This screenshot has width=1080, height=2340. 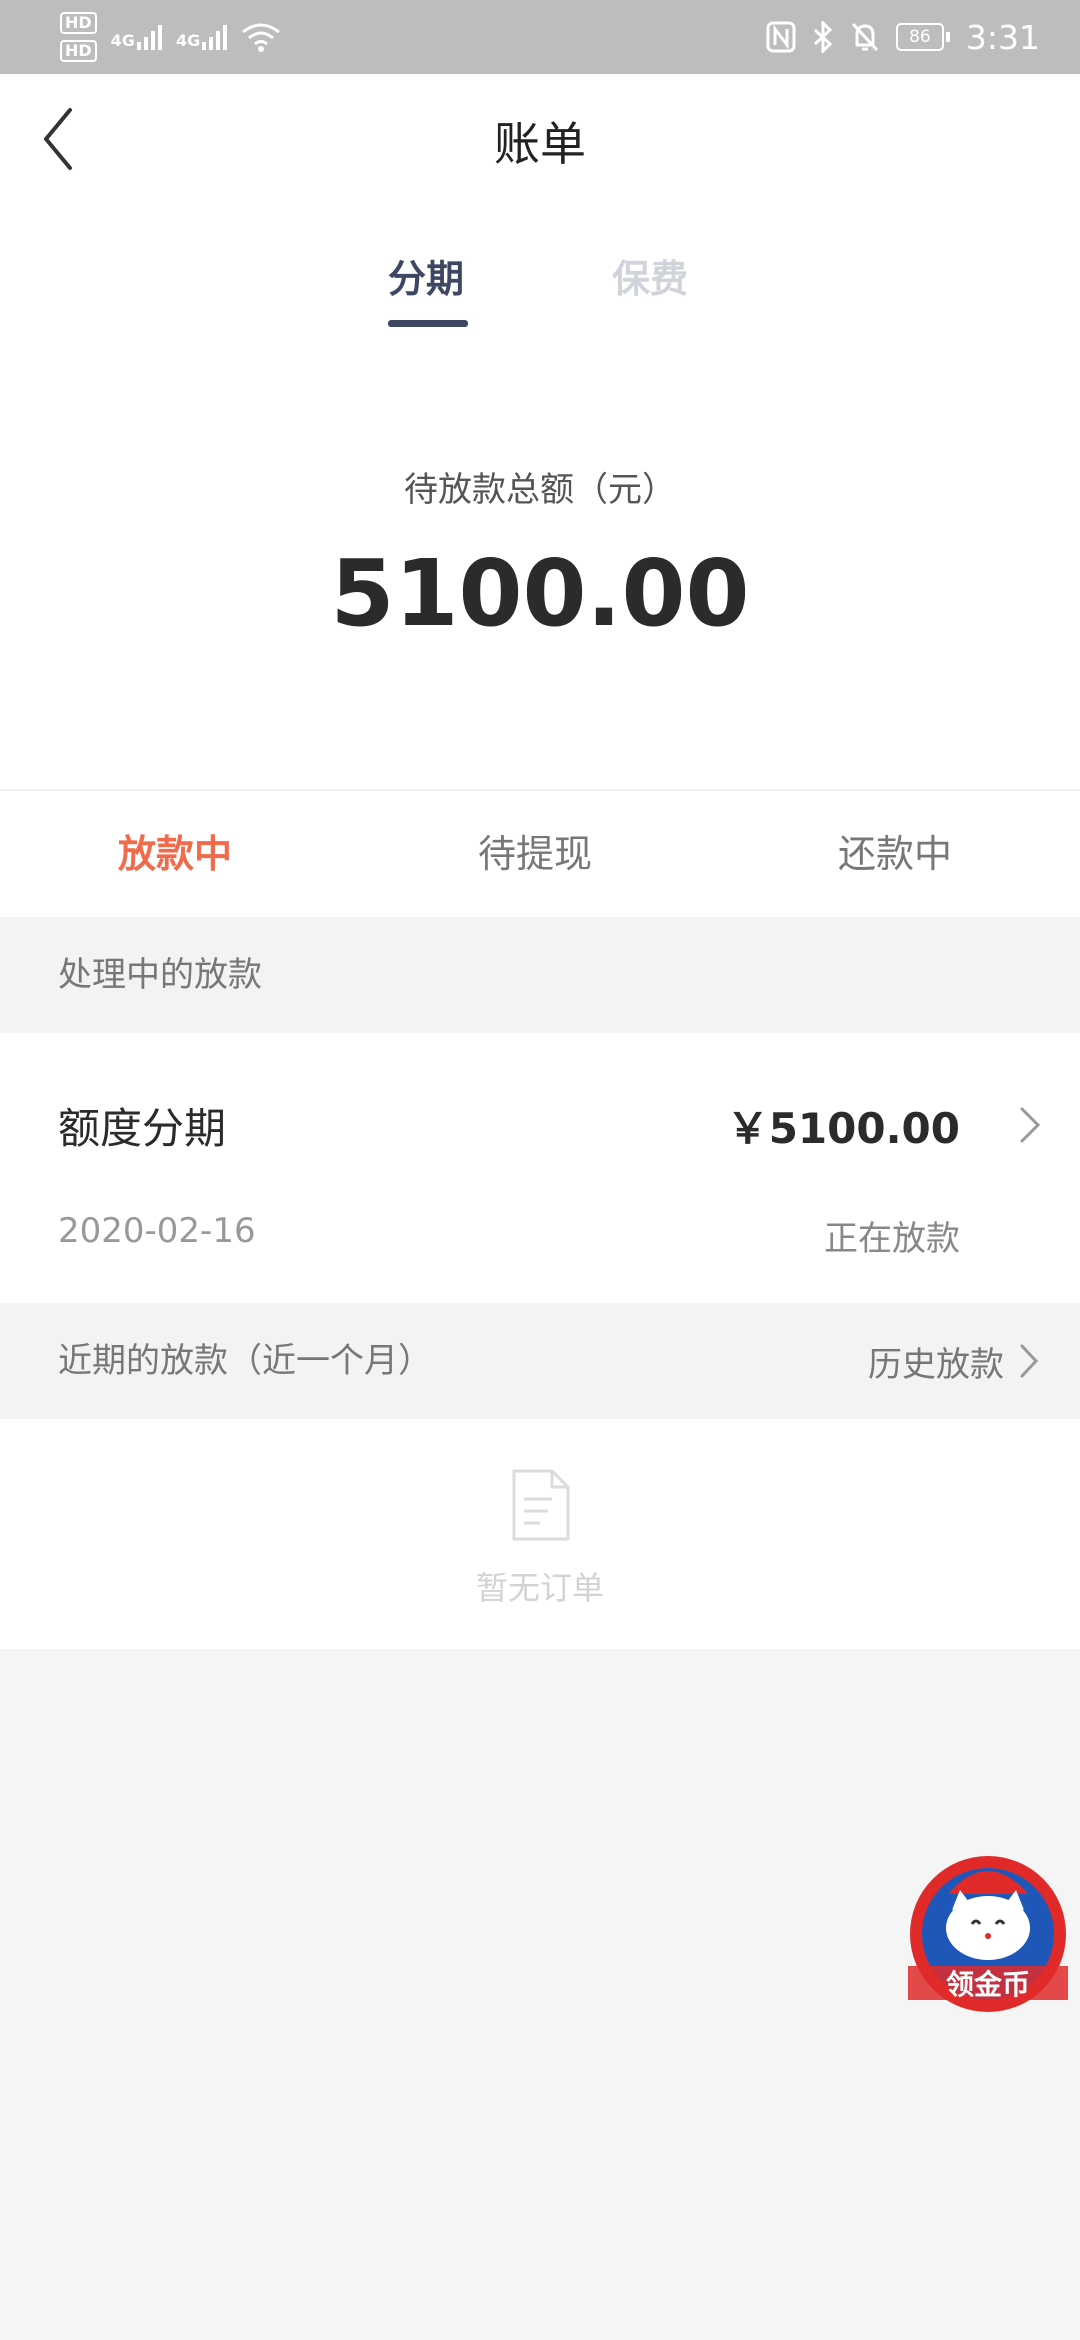 I want to click on tab-pending-withdrawal: 待提现, so click(x=535, y=854).